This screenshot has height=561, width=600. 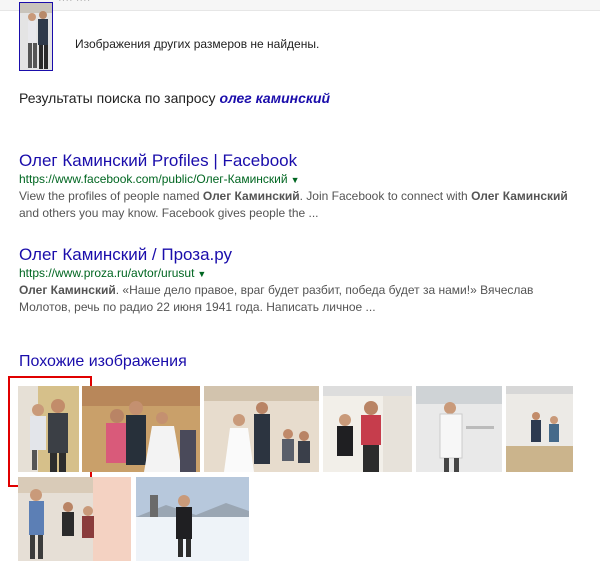 What do you see at coordinates (300, 5) in the screenshot?
I see `top-toolbar-edge: ···· ····` at bounding box center [300, 5].